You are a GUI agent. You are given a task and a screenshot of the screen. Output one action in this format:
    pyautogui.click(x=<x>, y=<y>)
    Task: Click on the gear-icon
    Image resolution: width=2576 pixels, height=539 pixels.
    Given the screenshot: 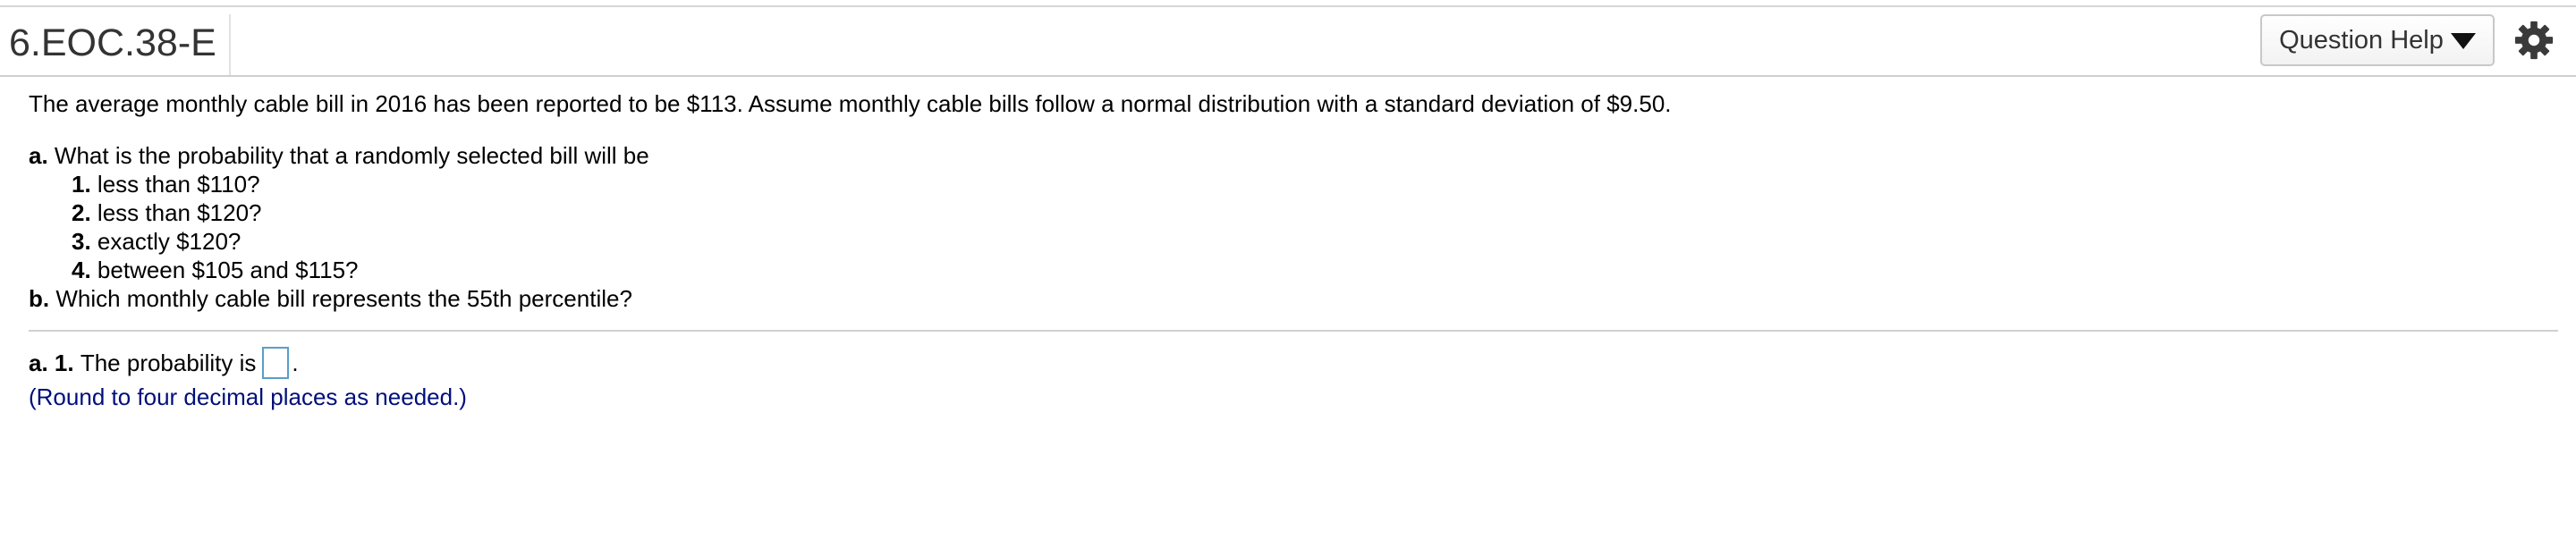 What is the action you would take?
    pyautogui.click(x=2534, y=41)
    